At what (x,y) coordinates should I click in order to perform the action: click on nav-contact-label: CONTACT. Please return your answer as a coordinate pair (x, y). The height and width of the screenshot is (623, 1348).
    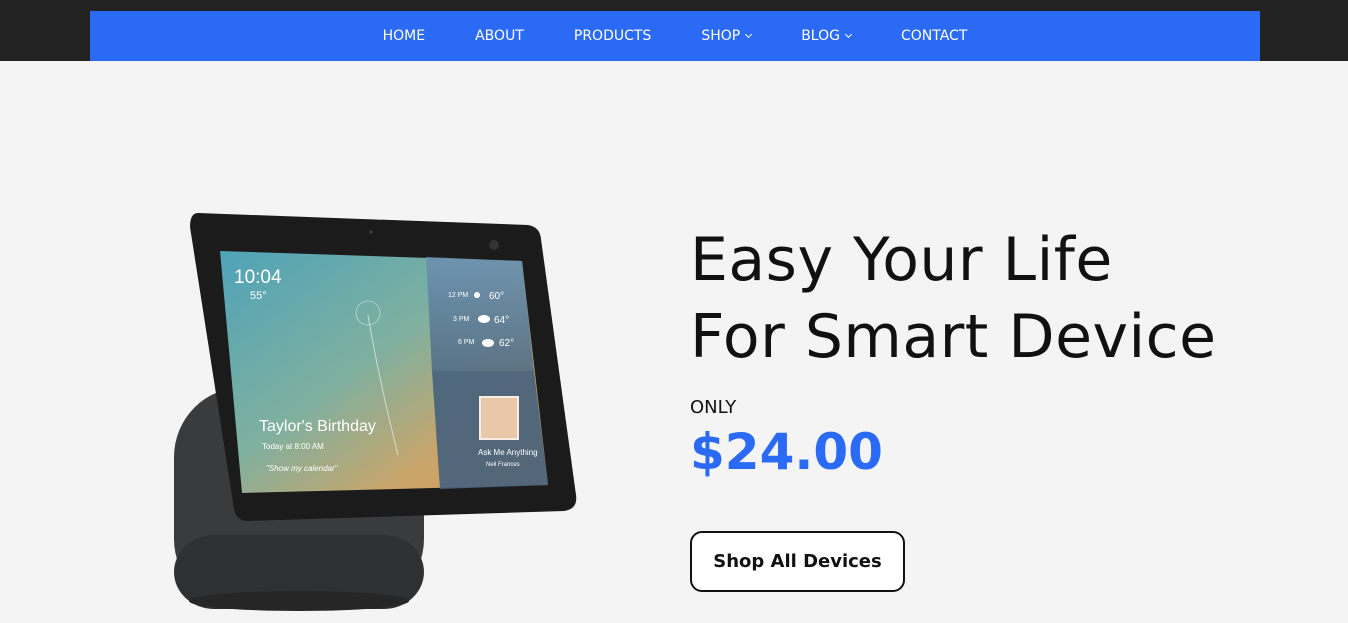
    Looking at the image, I should click on (934, 36).